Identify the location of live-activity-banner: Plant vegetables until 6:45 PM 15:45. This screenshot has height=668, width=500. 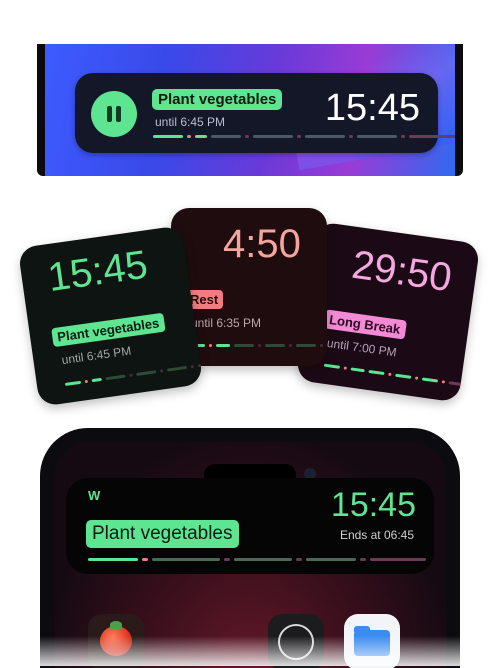
(265, 113).